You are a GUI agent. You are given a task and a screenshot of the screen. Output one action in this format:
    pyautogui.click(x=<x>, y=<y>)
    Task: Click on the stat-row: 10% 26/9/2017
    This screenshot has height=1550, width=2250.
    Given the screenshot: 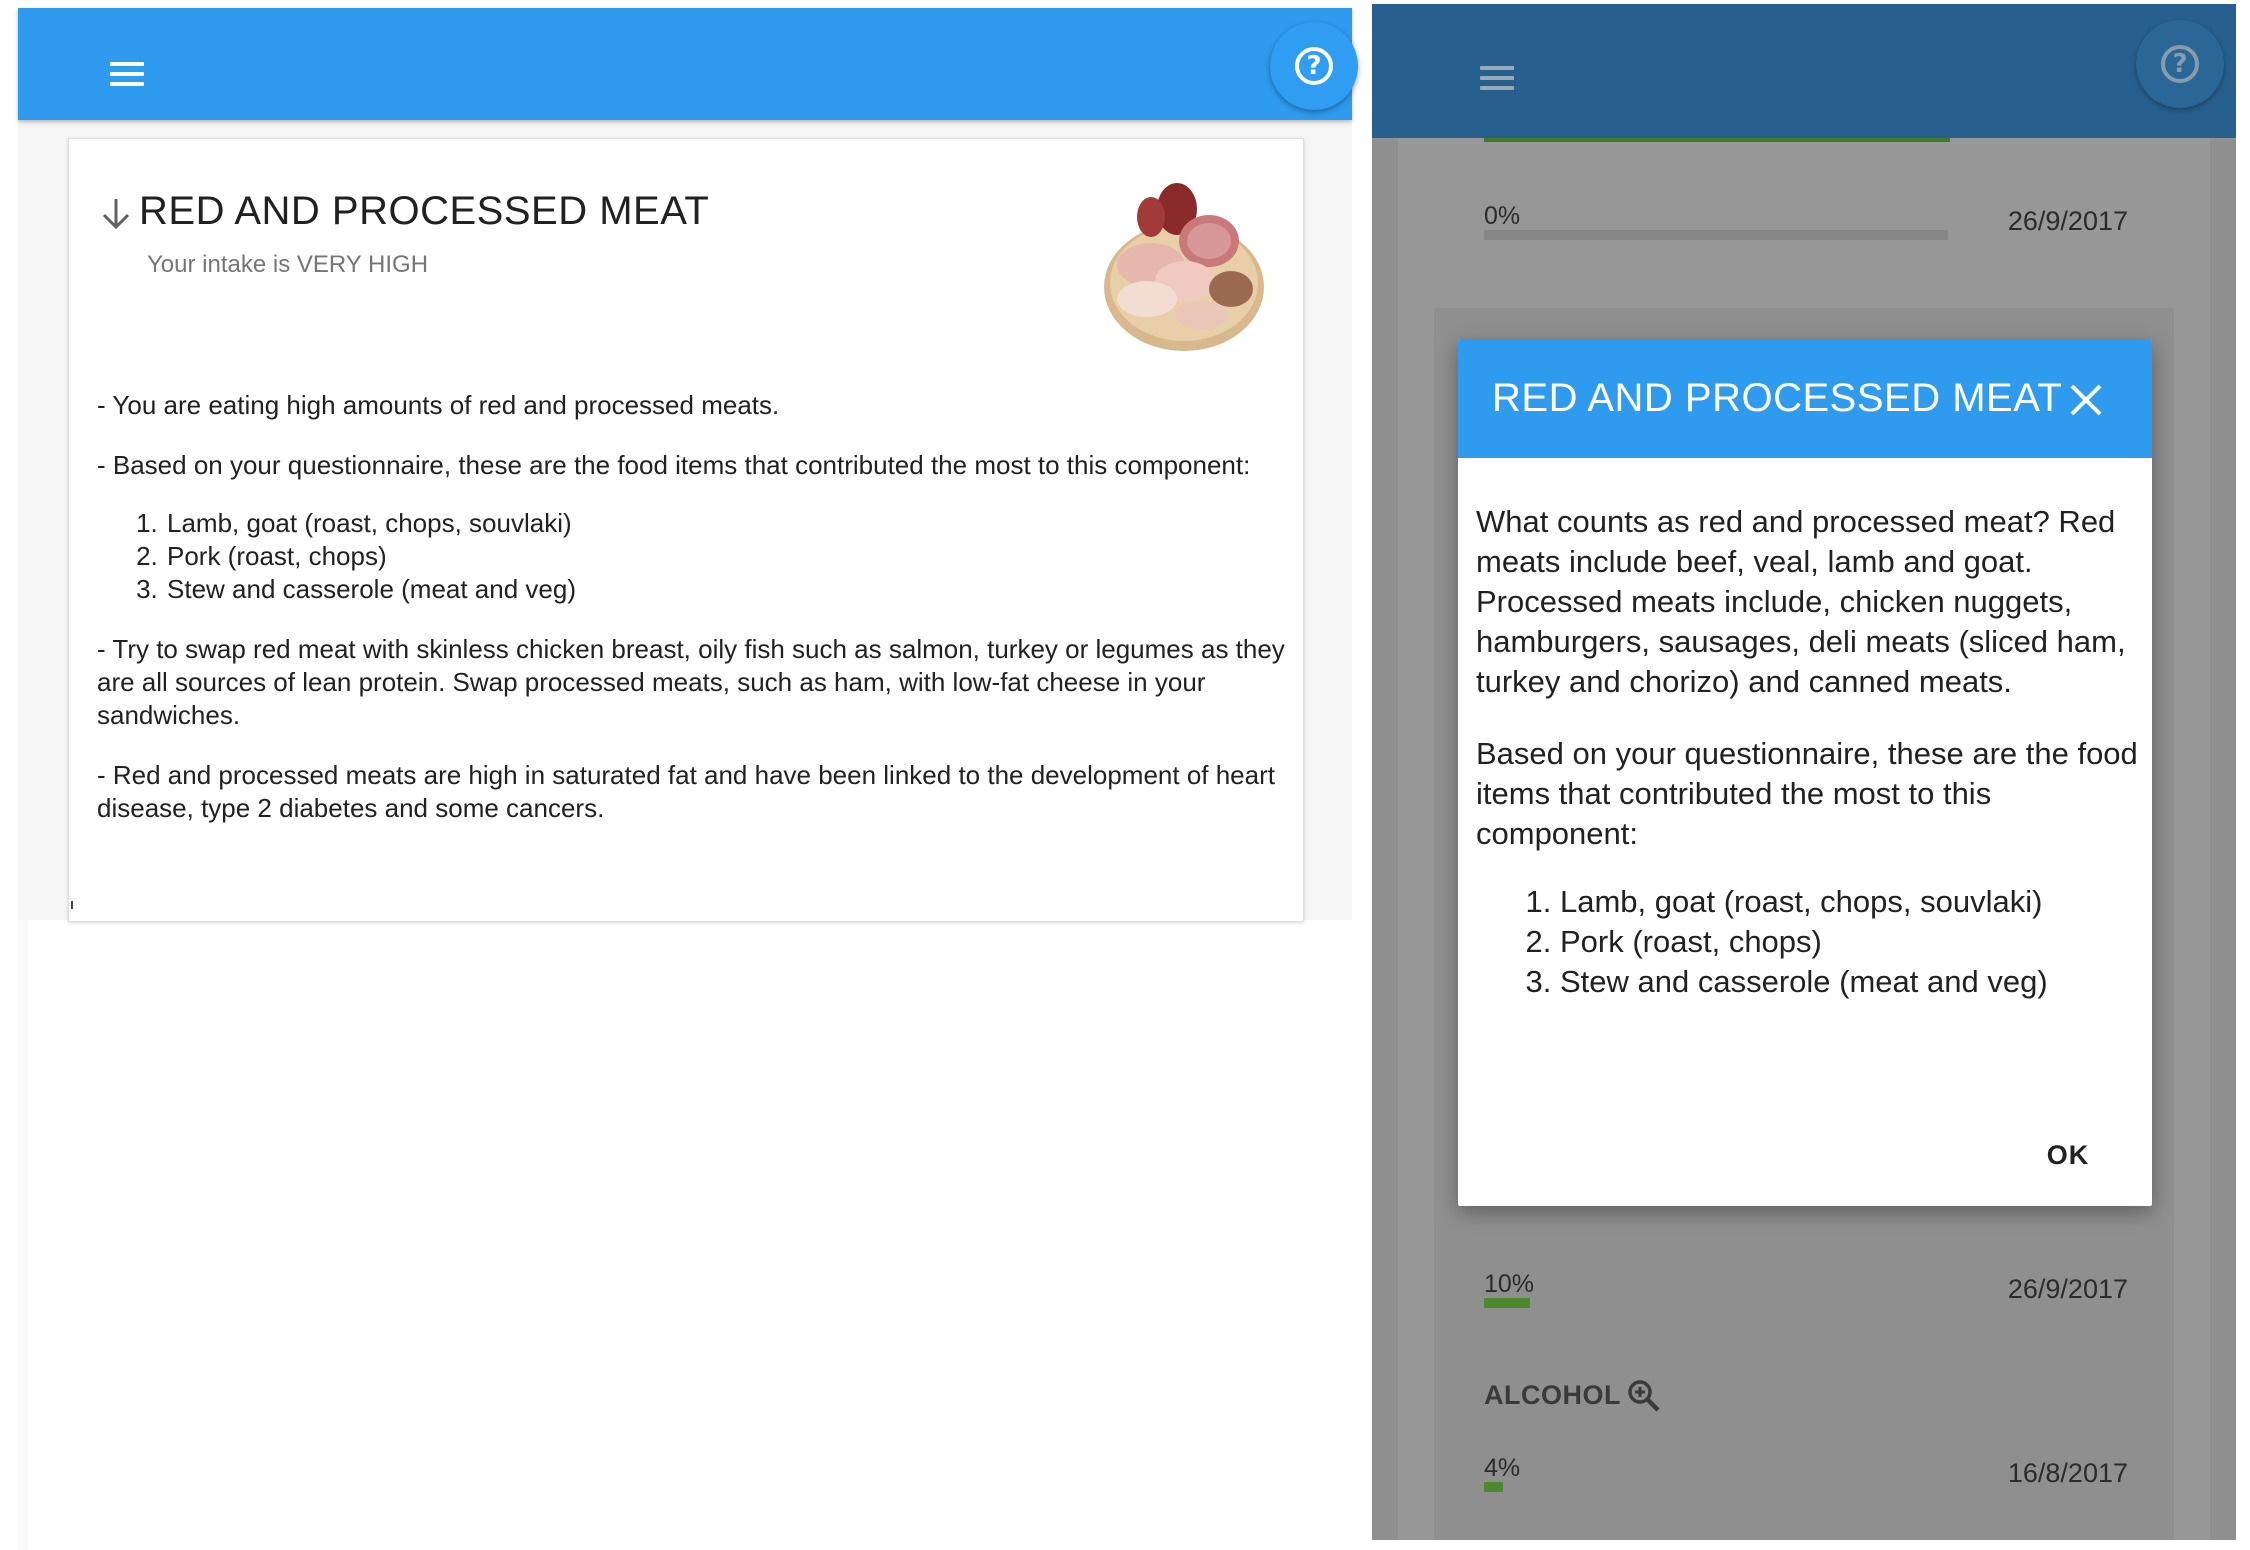 What is the action you would take?
    pyautogui.click(x=1806, y=1290)
    